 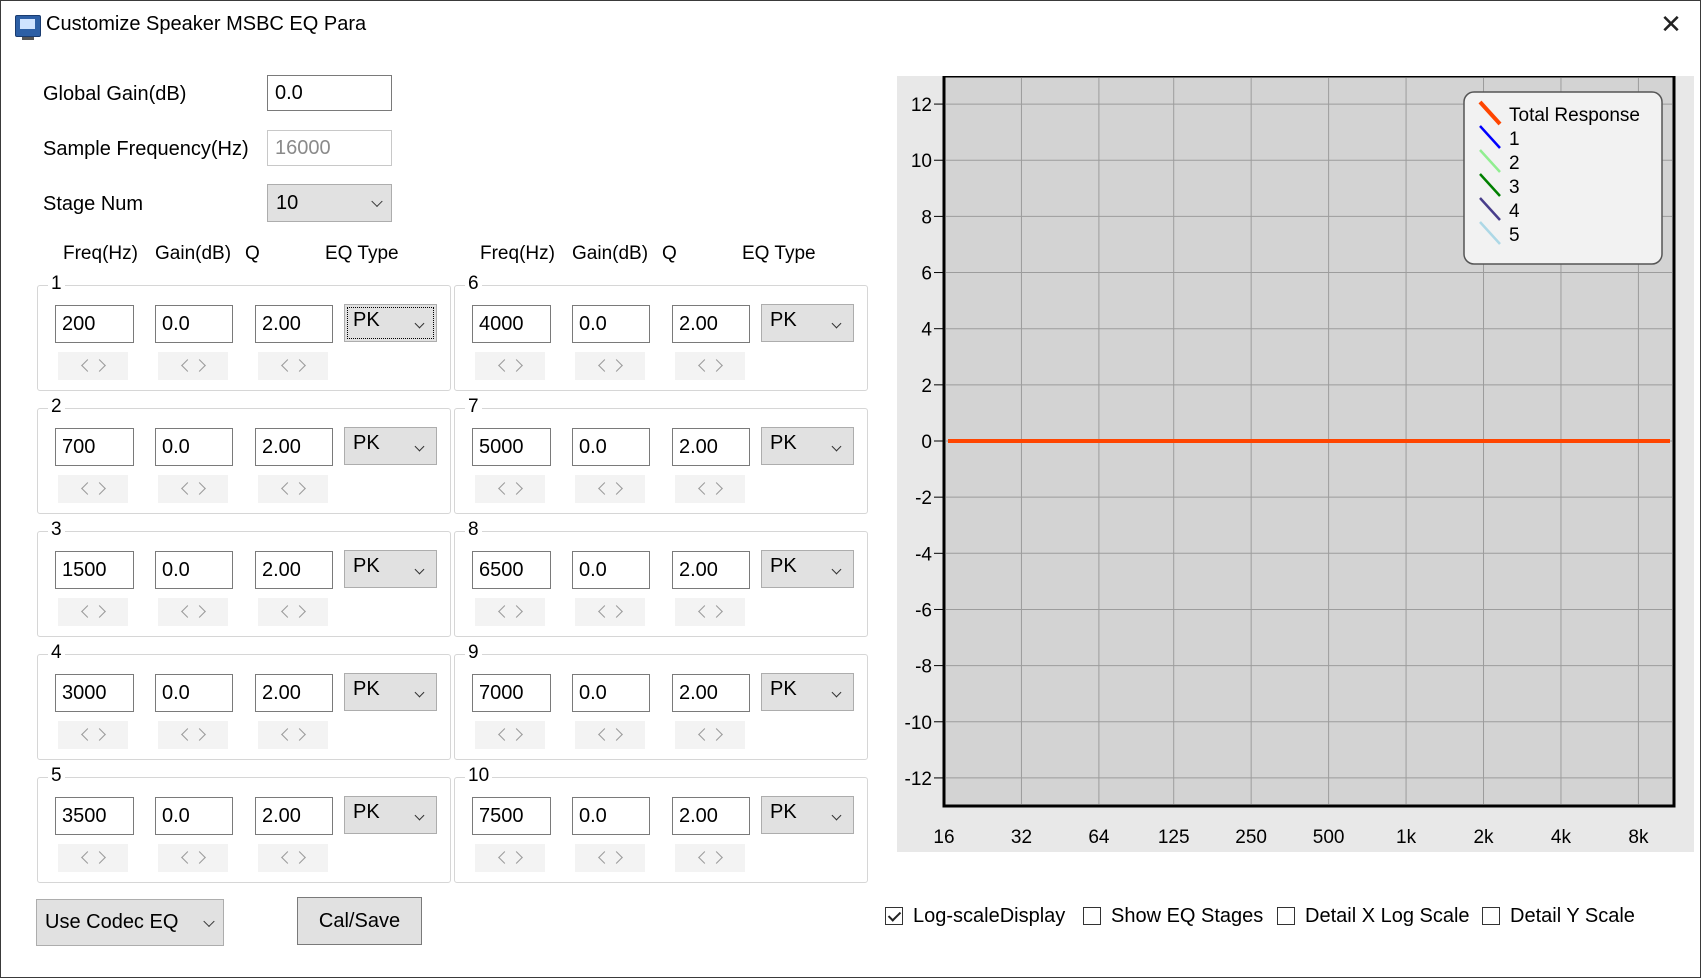 What do you see at coordinates (511, 816) in the screenshot?
I see `freq-input: 7500` at bounding box center [511, 816].